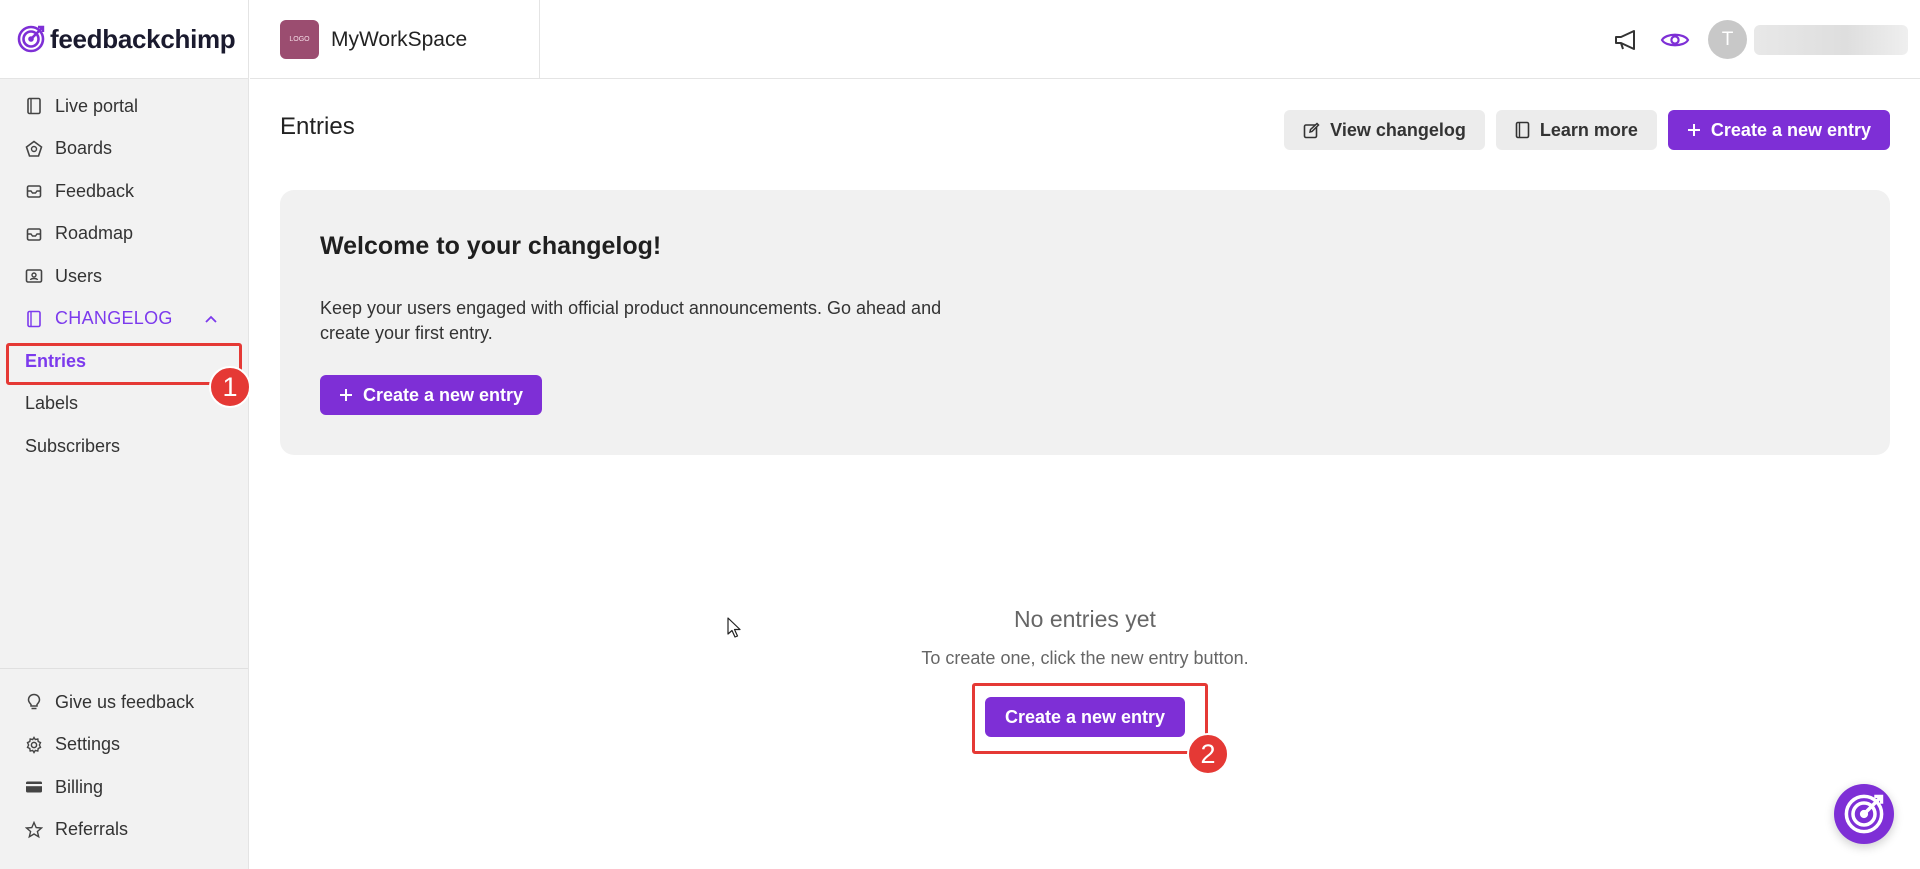 This screenshot has width=1920, height=869. What do you see at coordinates (1675, 40) in the screenshot?
I see `eye-icon` at bounding box center [1675, 40].